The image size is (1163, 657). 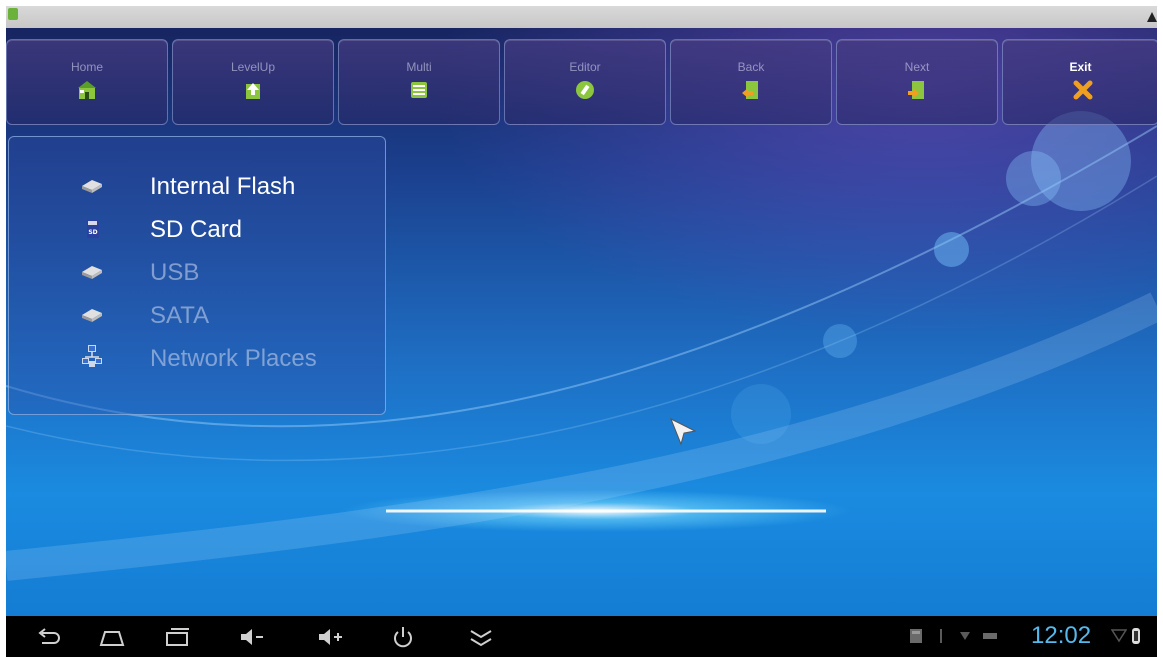 I want to click on editor-button-label: Editor, so click(x=585, y=67).